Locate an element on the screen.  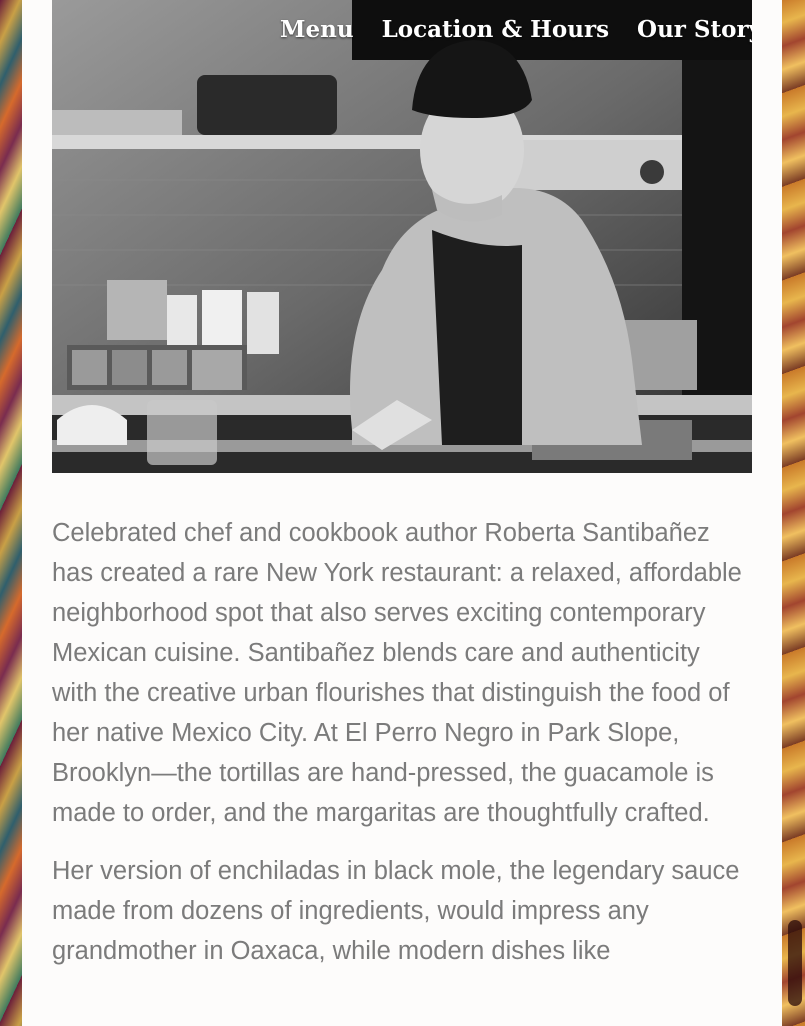
scrollbar-thumb is located at coordinates (795, 963).